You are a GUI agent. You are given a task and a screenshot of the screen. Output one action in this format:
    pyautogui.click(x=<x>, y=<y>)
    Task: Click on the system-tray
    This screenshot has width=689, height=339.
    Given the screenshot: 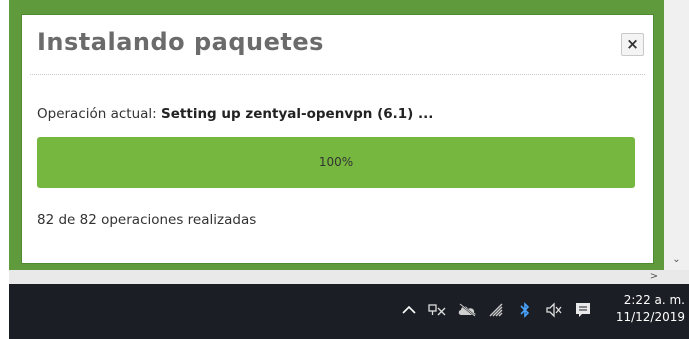 What is the action you would take?
    pyautogui.click(x=496, y=310)
    